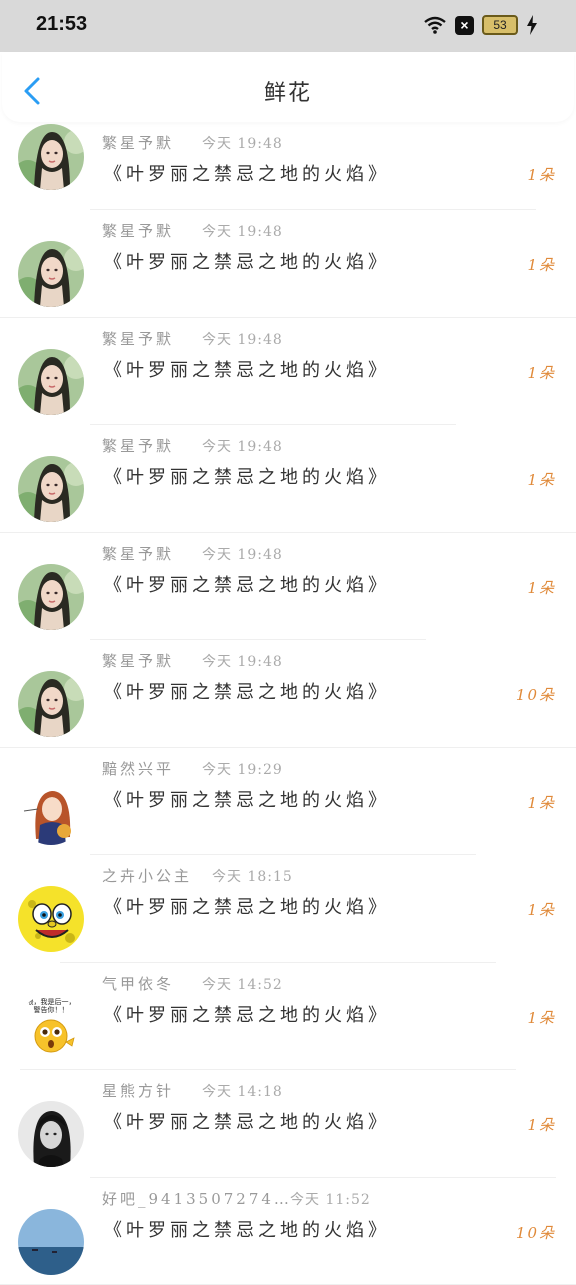 This screenshot has width=576, height=1285. I want to click on record-time: 今天 14:52, so click(242, 984).